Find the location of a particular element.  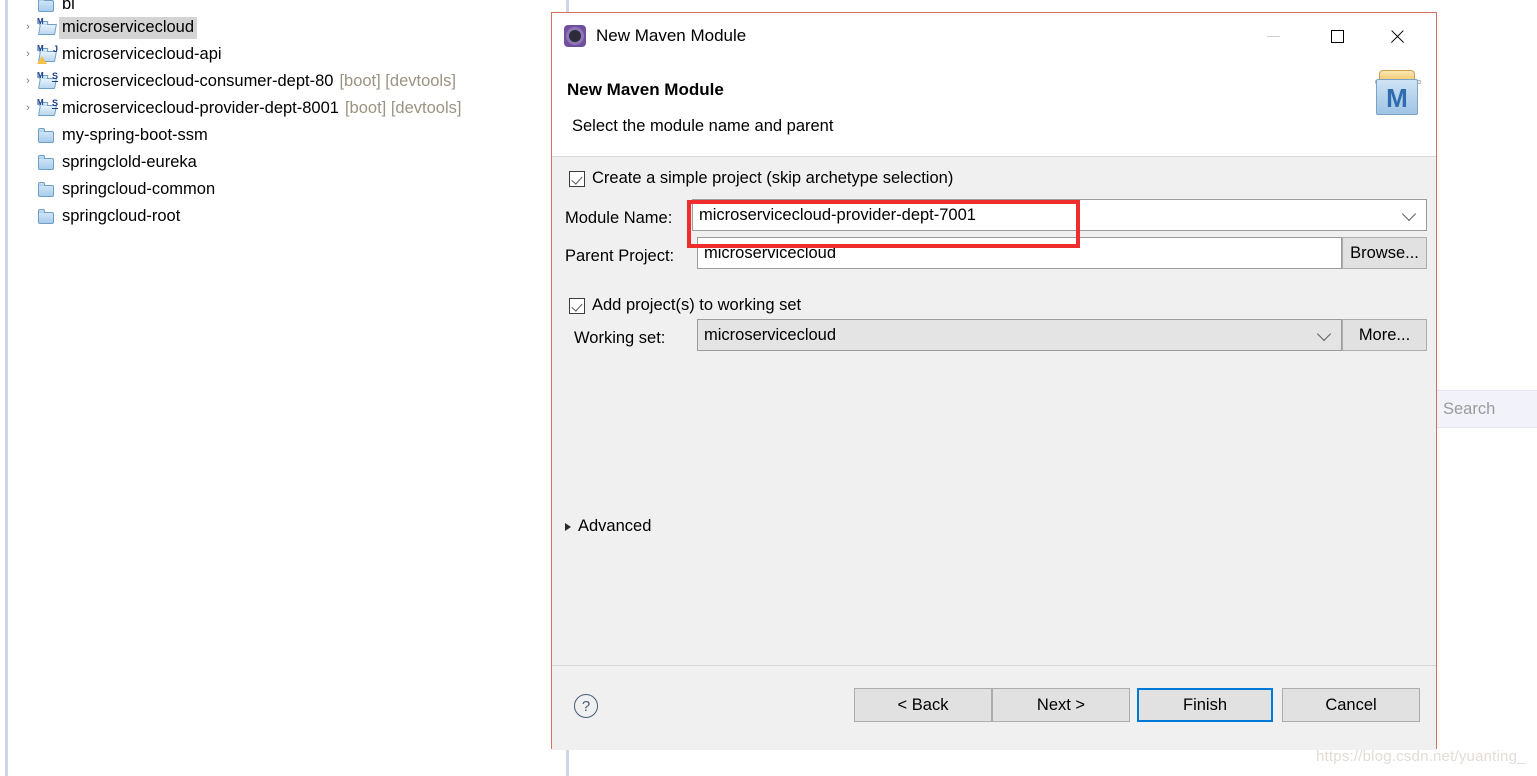

cancel-button: Cancel is located at coordinates (1351, 705).